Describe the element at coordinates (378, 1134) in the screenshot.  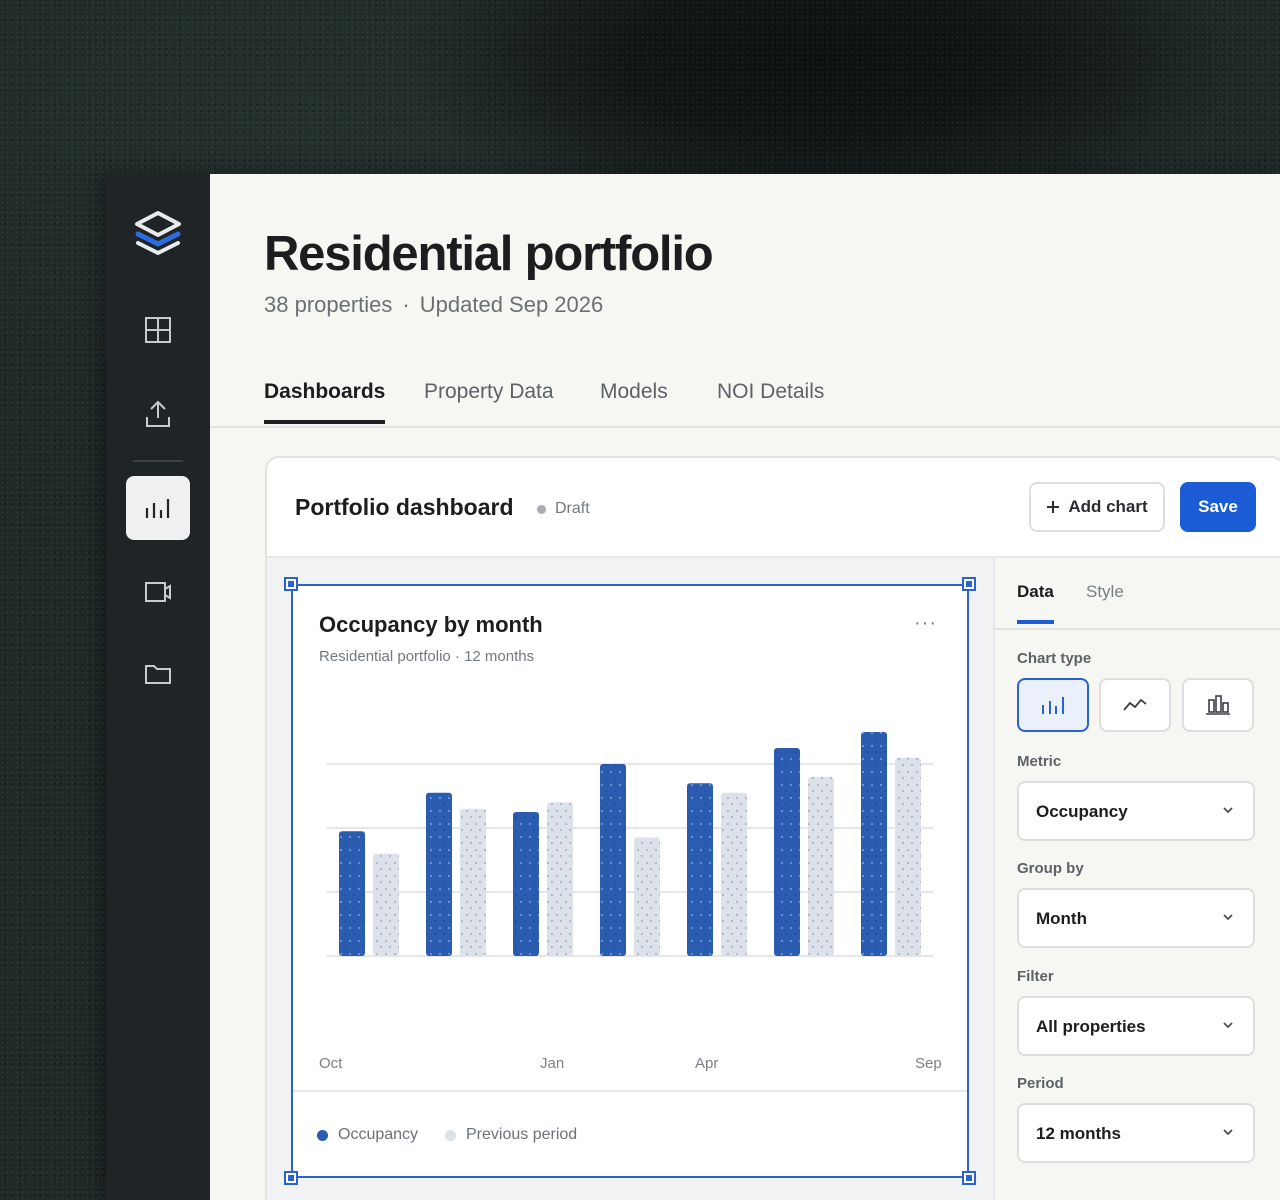
I see `legend-label: Occupancy` at that location.